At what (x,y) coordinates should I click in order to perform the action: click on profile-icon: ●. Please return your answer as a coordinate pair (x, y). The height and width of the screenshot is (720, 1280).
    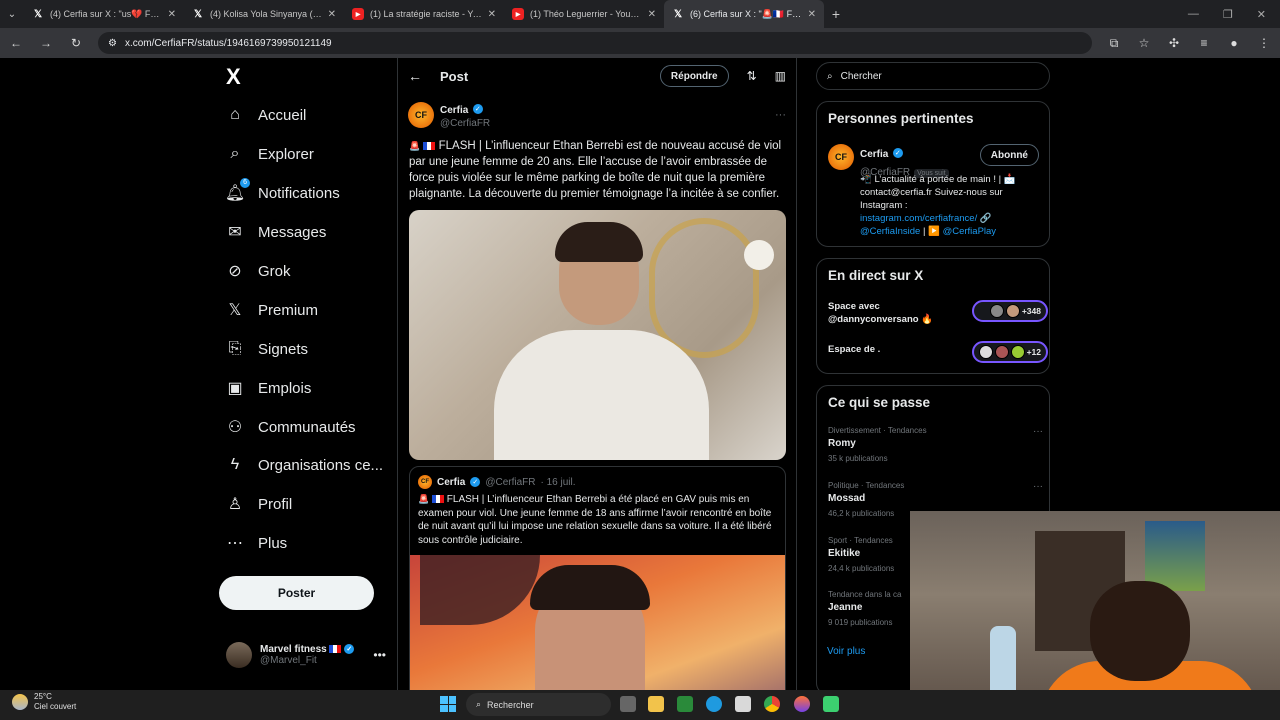
    Looking at the image, I should click on (1234, 43).